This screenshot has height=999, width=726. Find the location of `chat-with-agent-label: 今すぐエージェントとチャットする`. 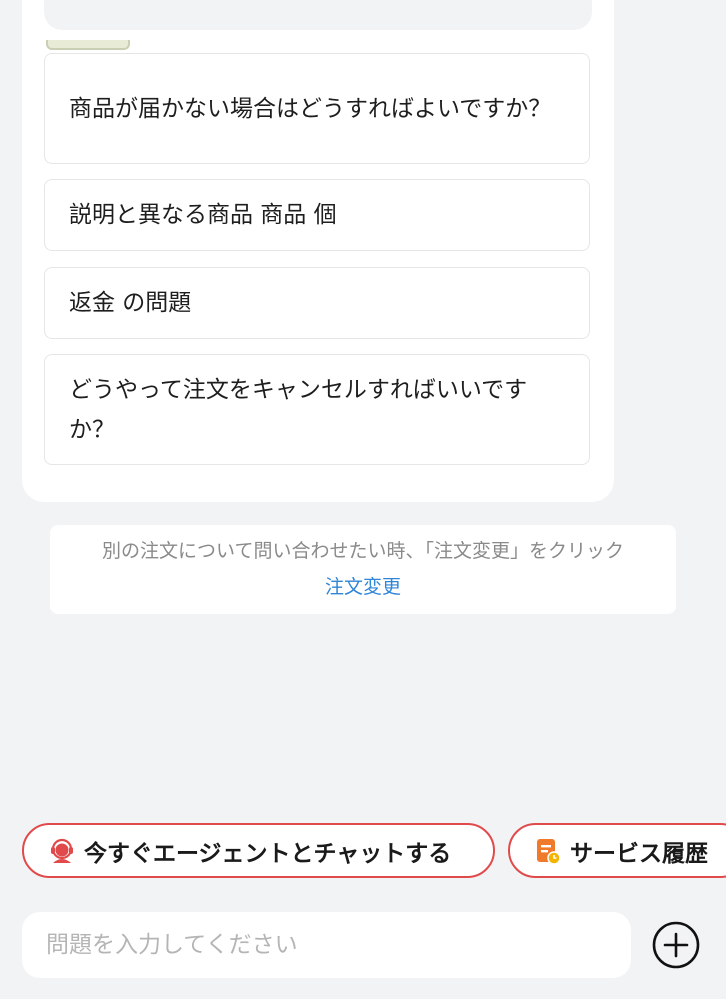

chat-with-agent-label: 今すぐエージェントとチャットする is located at coordinates (268, 853).